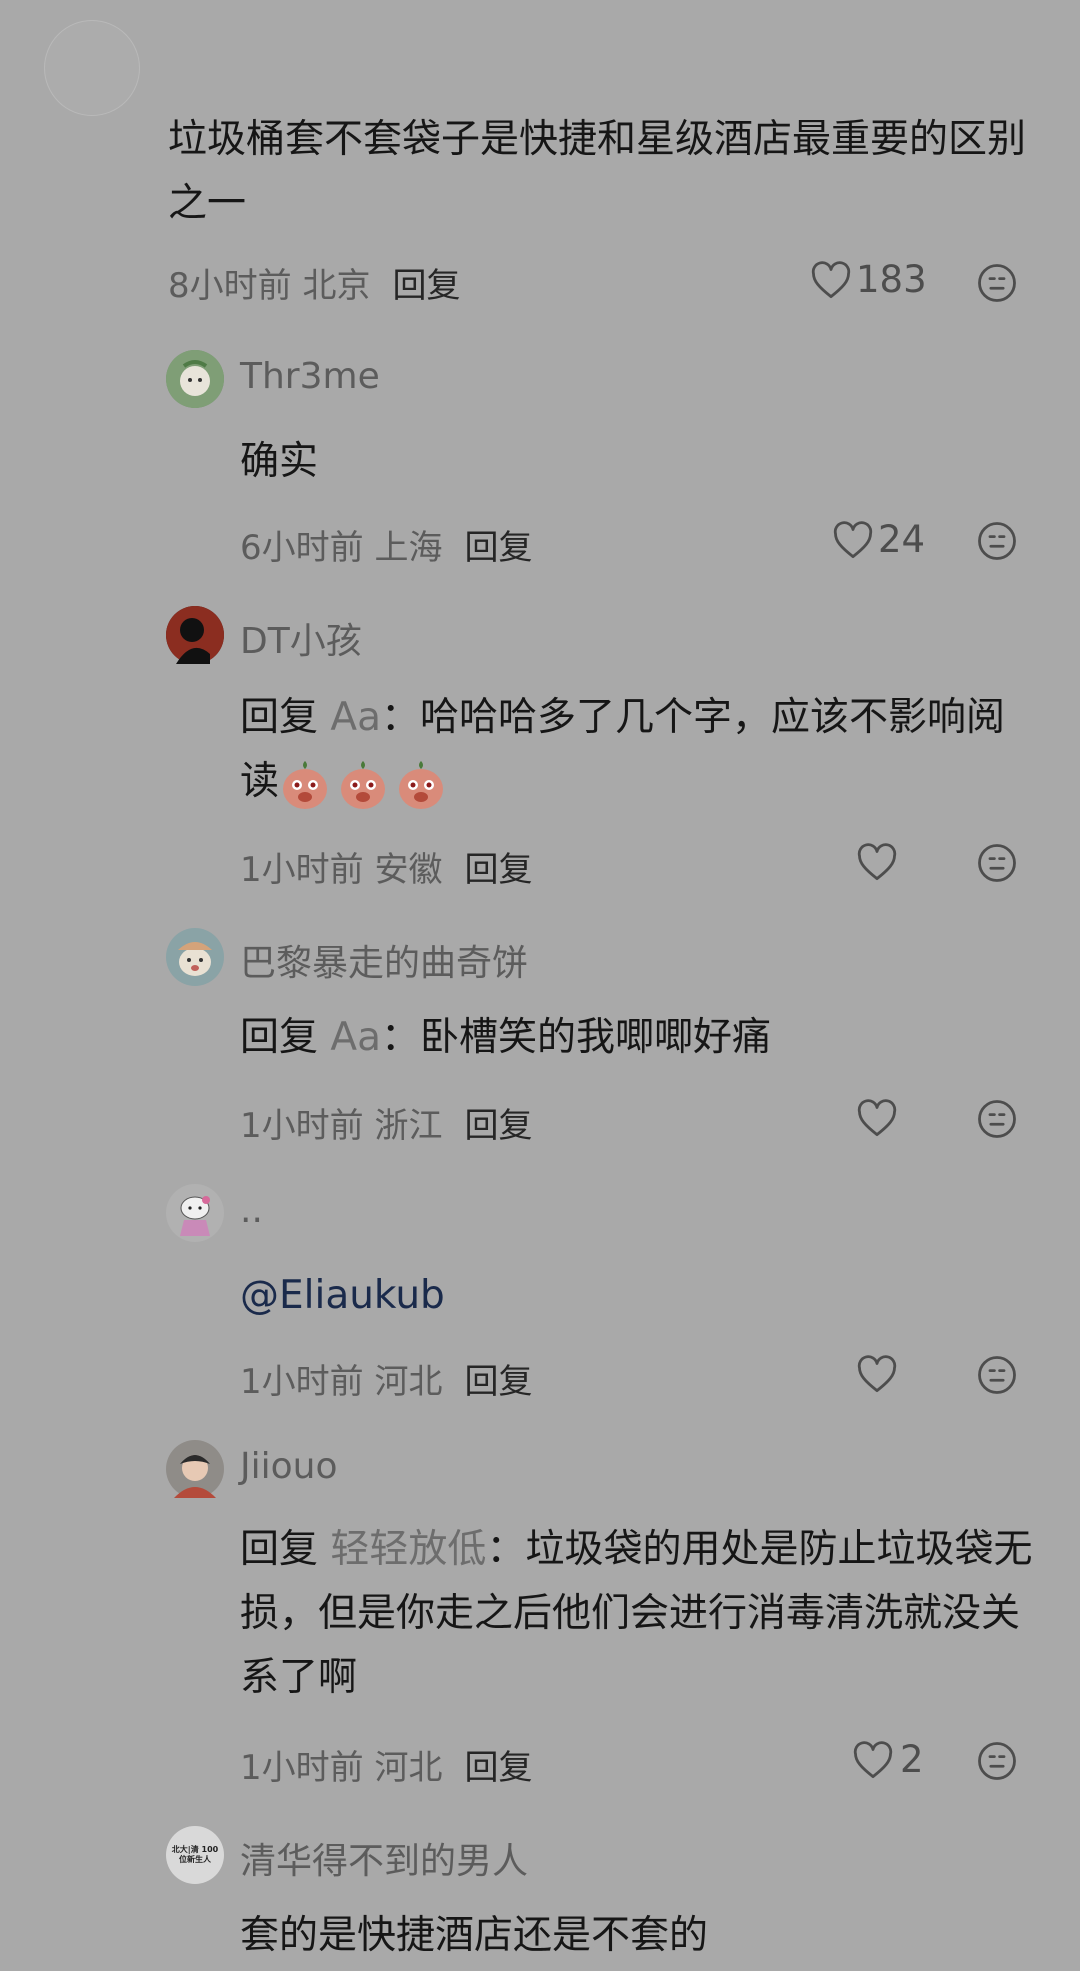 The image size is (1080, 1971). What do you see at coordinates (342, 1296) in the screenshot?
I see `mention-link: @Eliaukub` at bounding box center [342, 1296].